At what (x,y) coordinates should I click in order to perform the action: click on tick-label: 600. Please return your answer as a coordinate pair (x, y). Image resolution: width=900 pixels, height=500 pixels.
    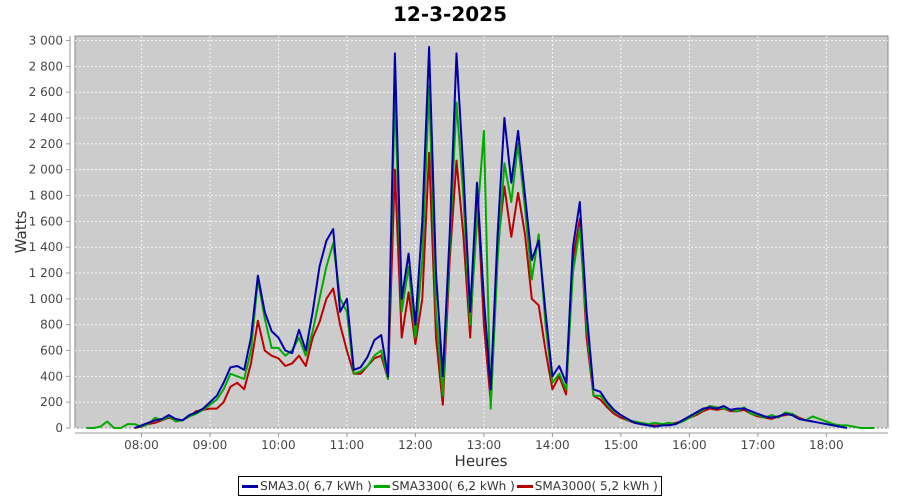
    Looking at the image, I should click on (51, 351).